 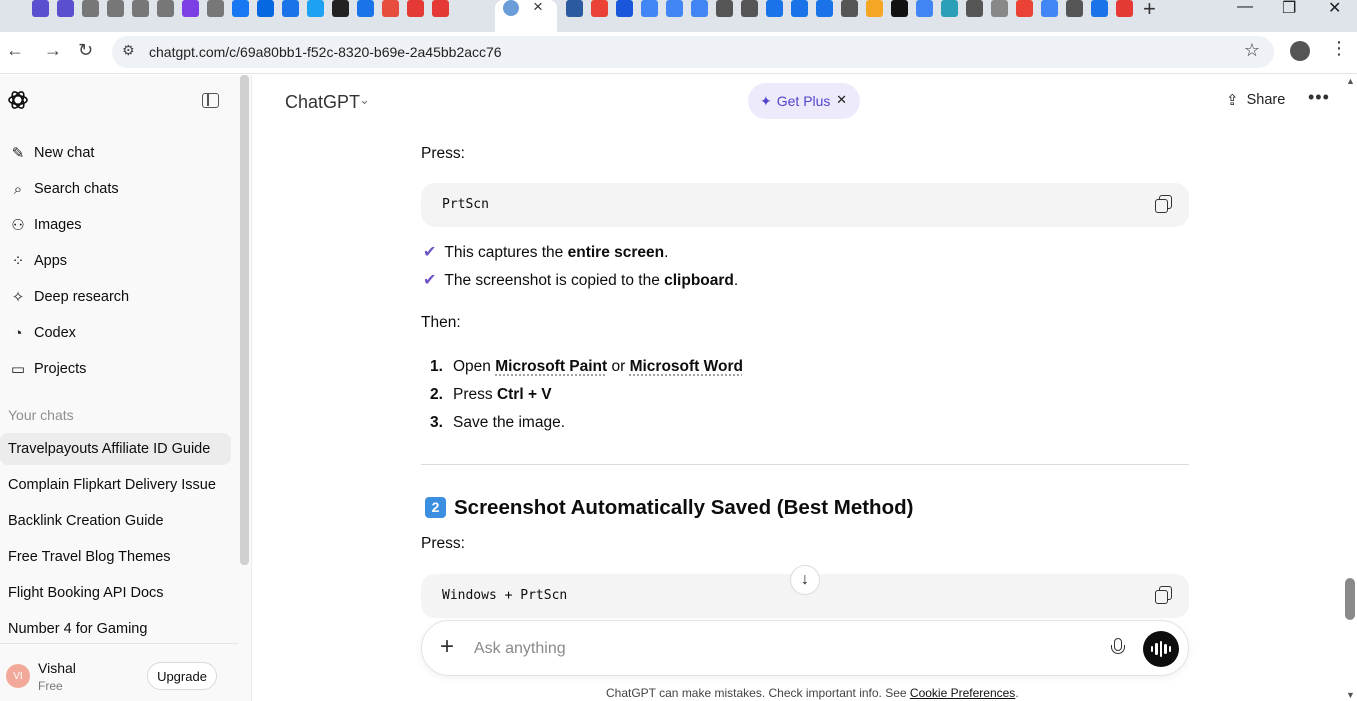 What do you see at coordinates (115, 557) in the screenshot?
I see `chat-history-item: Free Travel Blog Themes` at bounding box center [115, 557].